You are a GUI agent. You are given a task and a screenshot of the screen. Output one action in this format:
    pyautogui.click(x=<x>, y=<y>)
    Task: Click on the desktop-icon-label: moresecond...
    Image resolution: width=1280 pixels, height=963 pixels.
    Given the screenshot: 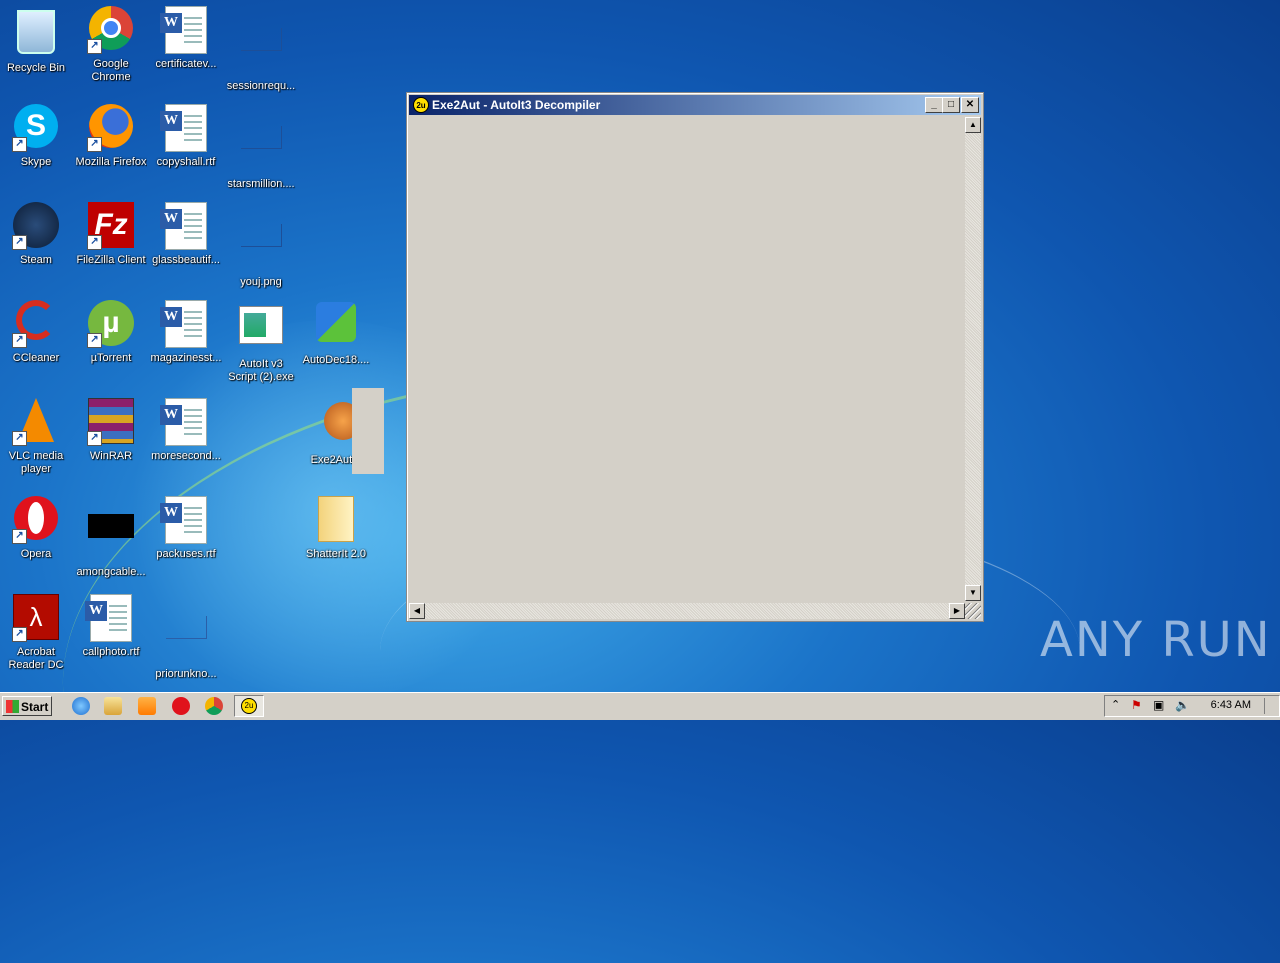 What is the action you would take?
    pyautogui.click(x=186, y=456)
    